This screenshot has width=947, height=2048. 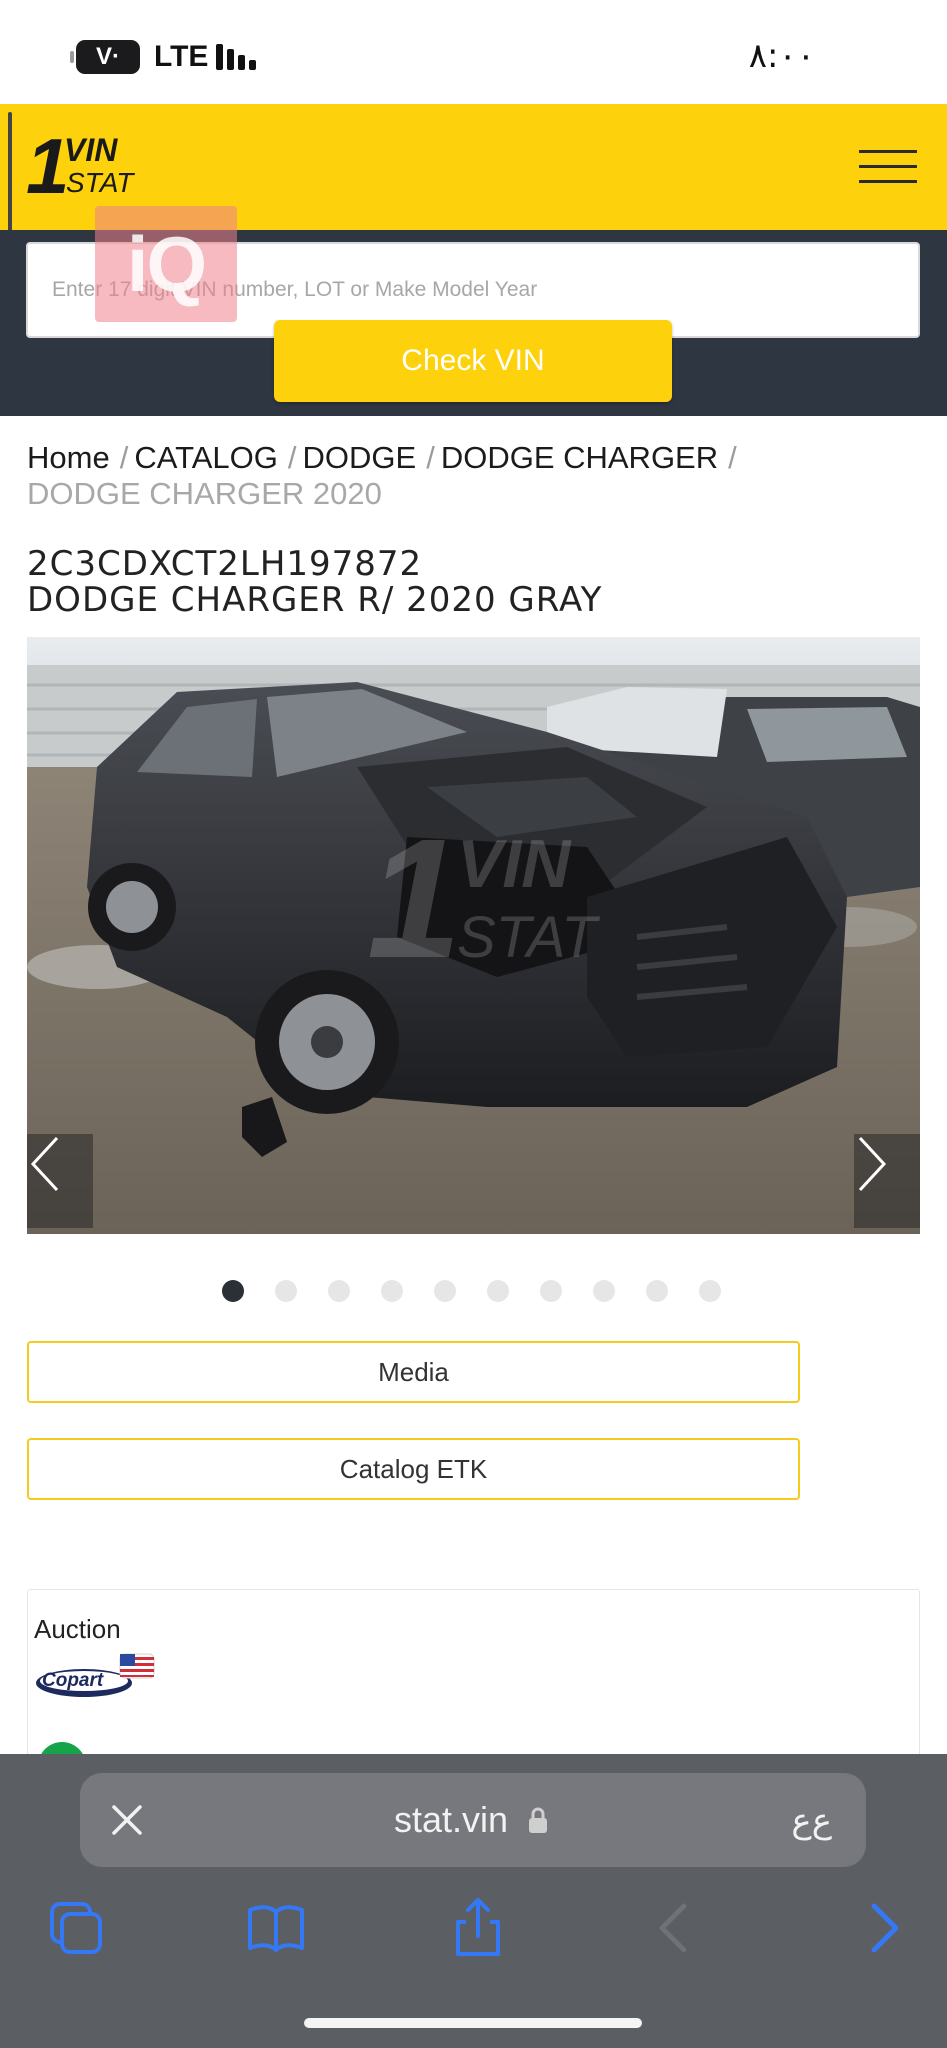 What do you see at coordinates (204, 493) in the screenshot?
I see `breadcrumb-current: DODGE CHARGER 2020` at bounding box center [204, 493].